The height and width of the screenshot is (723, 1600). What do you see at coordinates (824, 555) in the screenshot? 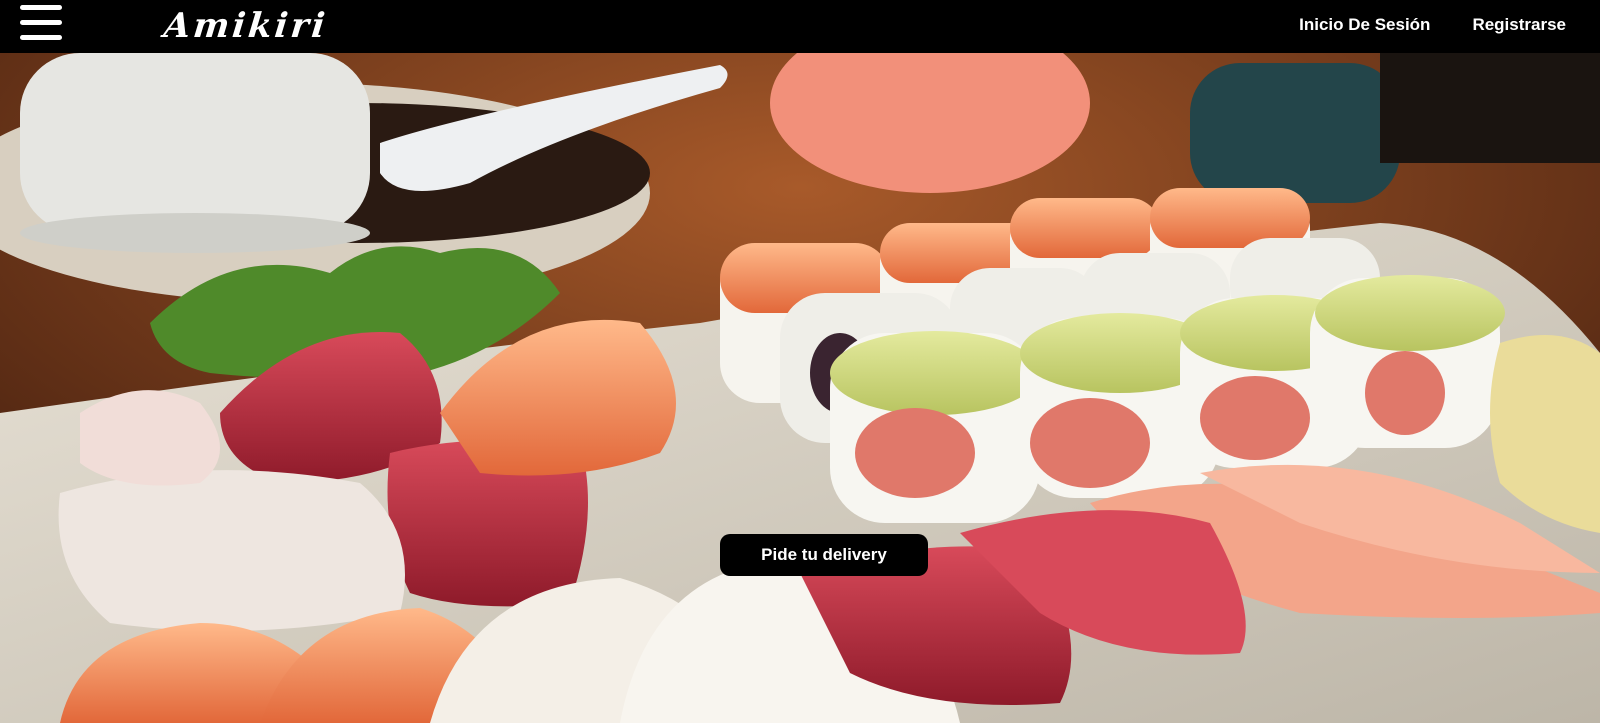
I see `delivery-cta-button: Pide tu delivery` at bounding box center [824, 555].